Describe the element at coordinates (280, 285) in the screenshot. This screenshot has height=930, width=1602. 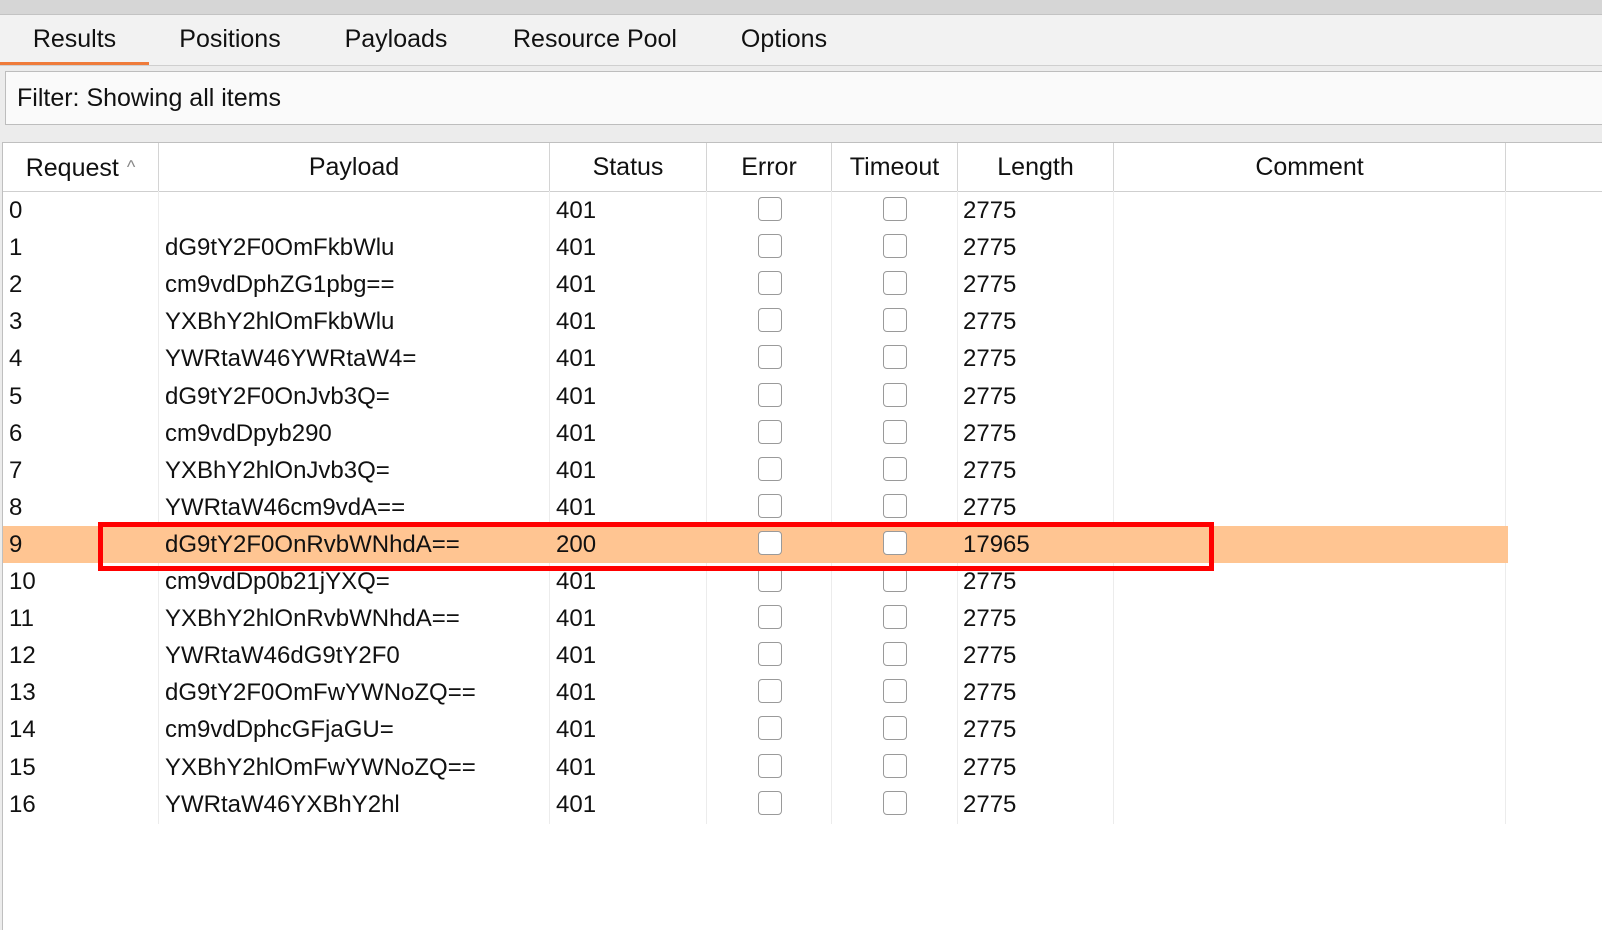
I see `cell-payload: cm9vdDphZG1pbg==` at that location.